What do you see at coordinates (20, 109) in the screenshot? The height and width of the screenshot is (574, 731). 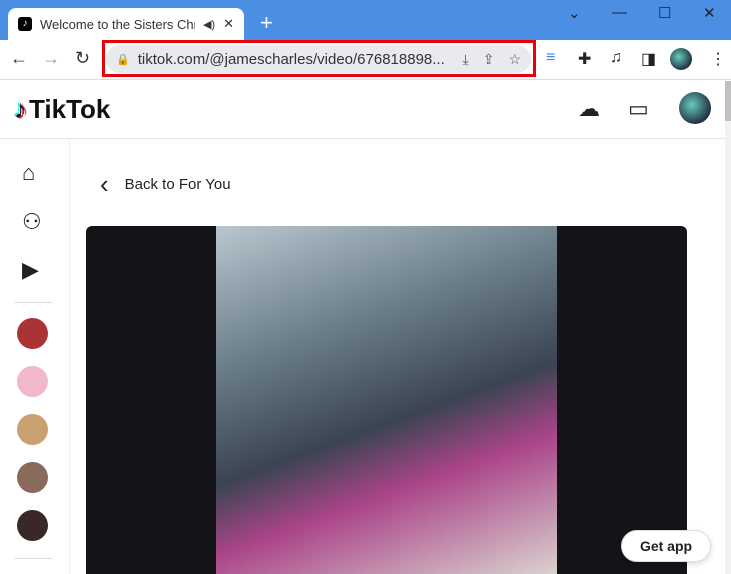 I see `tiktok-note-icon: ♪` at bounding box center [20, 109].